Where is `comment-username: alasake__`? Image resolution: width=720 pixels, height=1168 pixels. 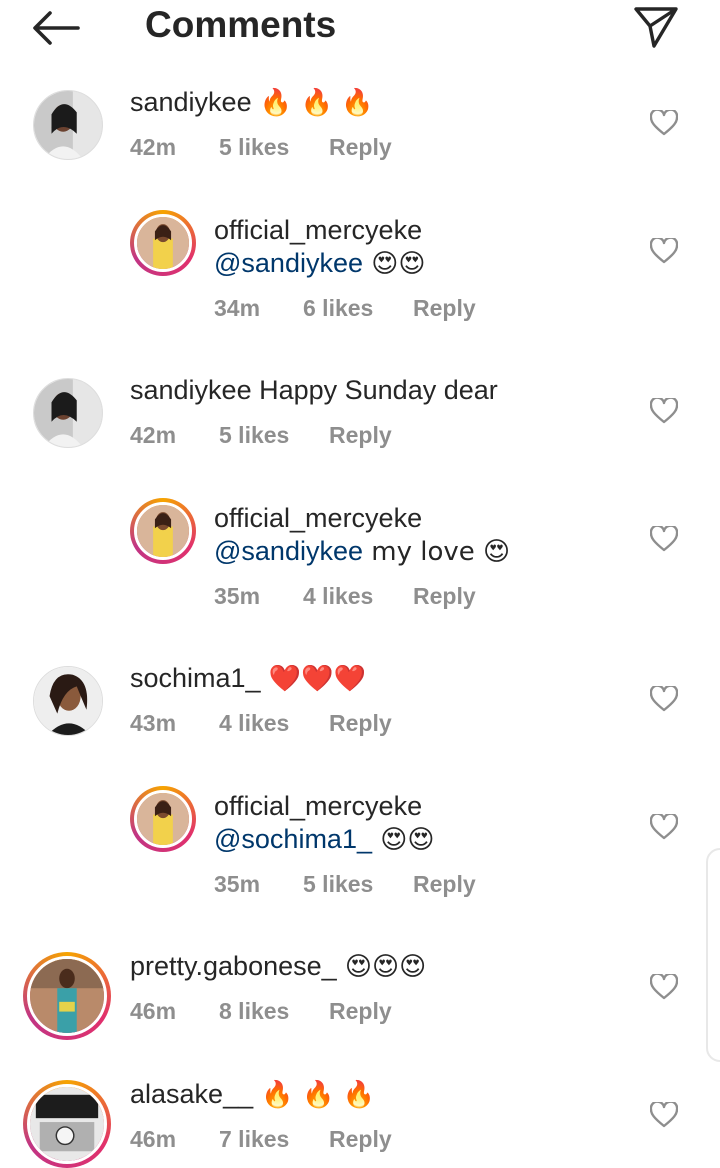 comment-username: alasake__ is located at coordinates (191, 1094).